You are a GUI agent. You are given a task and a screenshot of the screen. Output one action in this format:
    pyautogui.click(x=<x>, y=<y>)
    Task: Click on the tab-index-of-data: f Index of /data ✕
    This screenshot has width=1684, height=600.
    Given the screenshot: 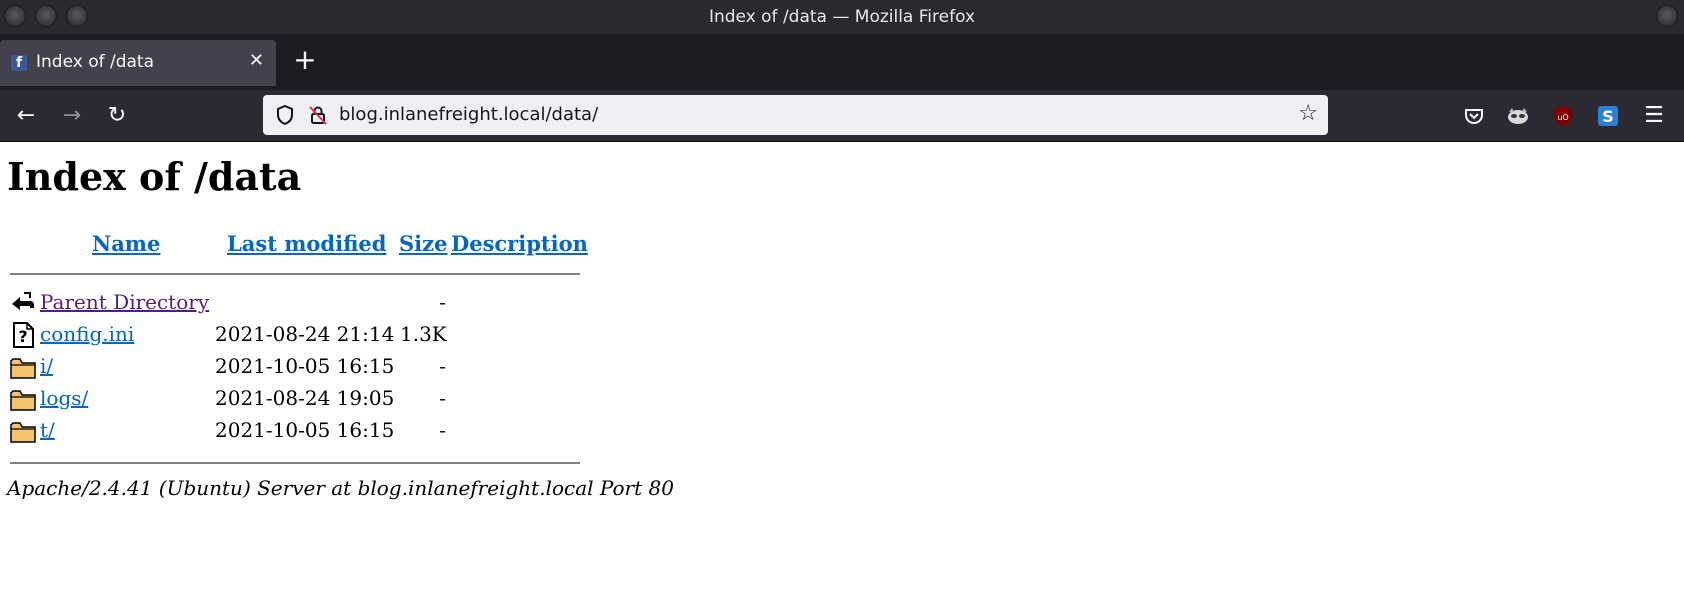 What is the action you would take?
    pyautogui.click(x=138, y=63)
    